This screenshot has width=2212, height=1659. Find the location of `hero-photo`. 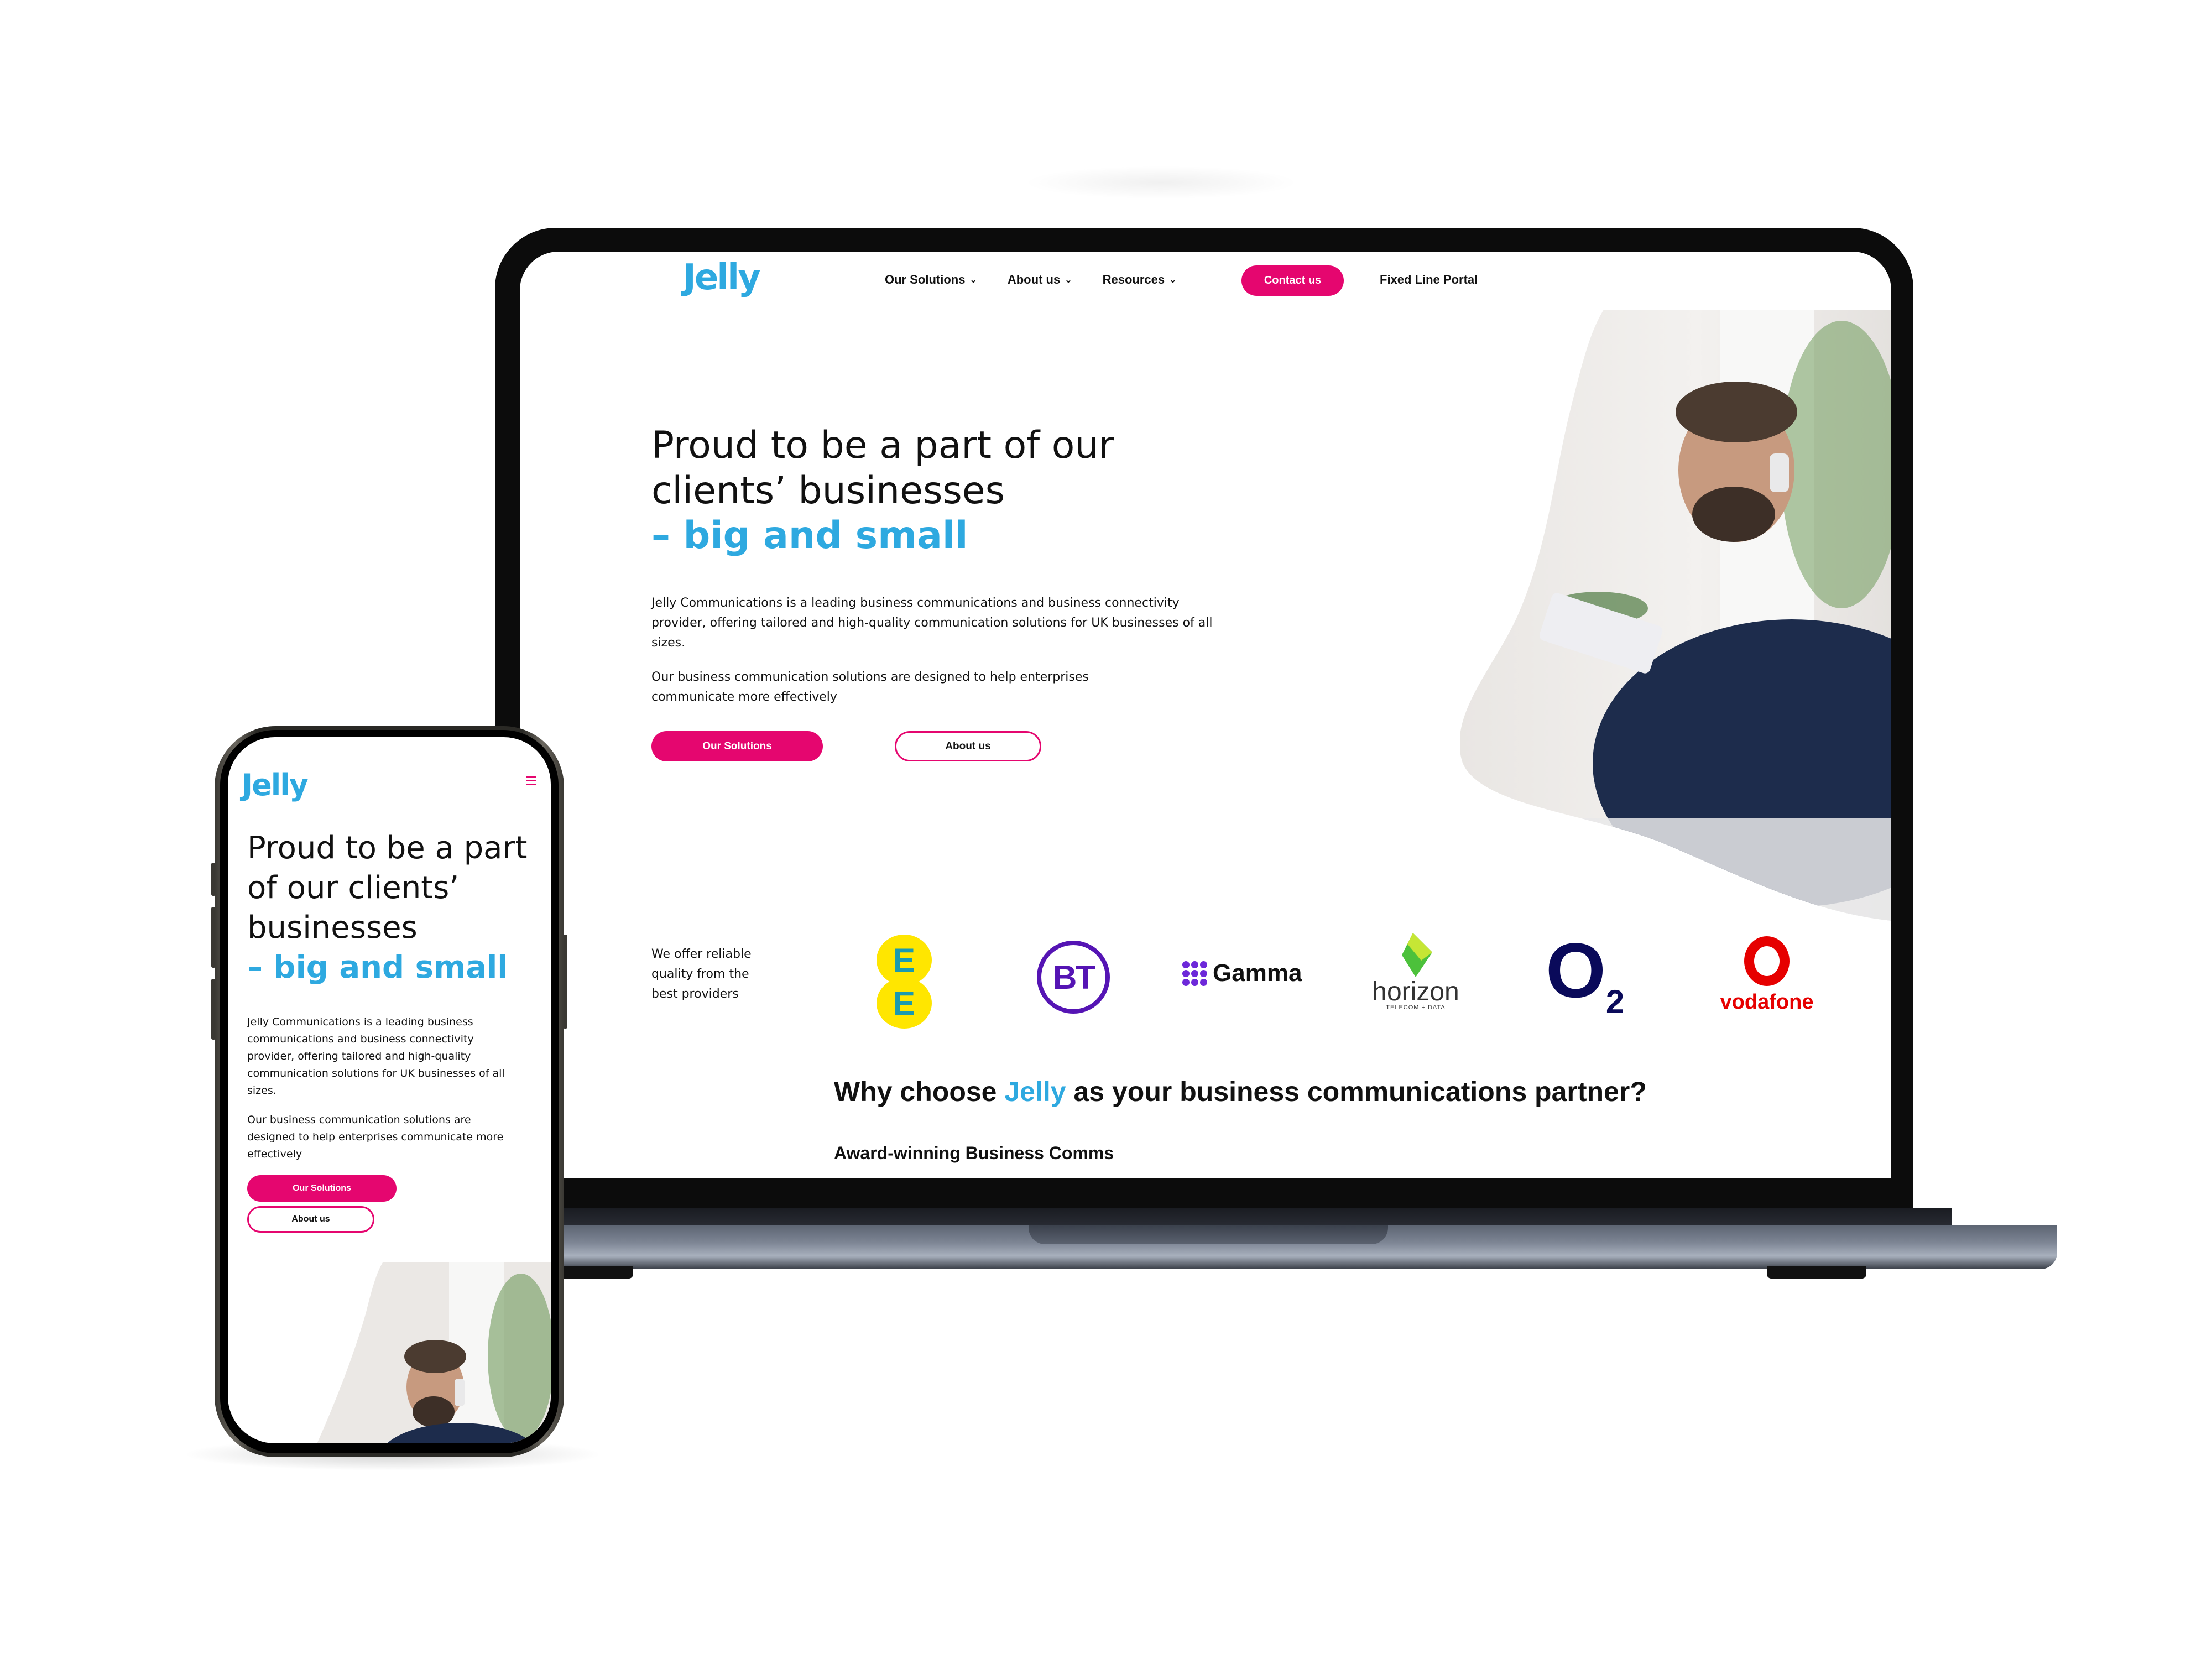

hero-photo is located at coordinates (1676, 615).